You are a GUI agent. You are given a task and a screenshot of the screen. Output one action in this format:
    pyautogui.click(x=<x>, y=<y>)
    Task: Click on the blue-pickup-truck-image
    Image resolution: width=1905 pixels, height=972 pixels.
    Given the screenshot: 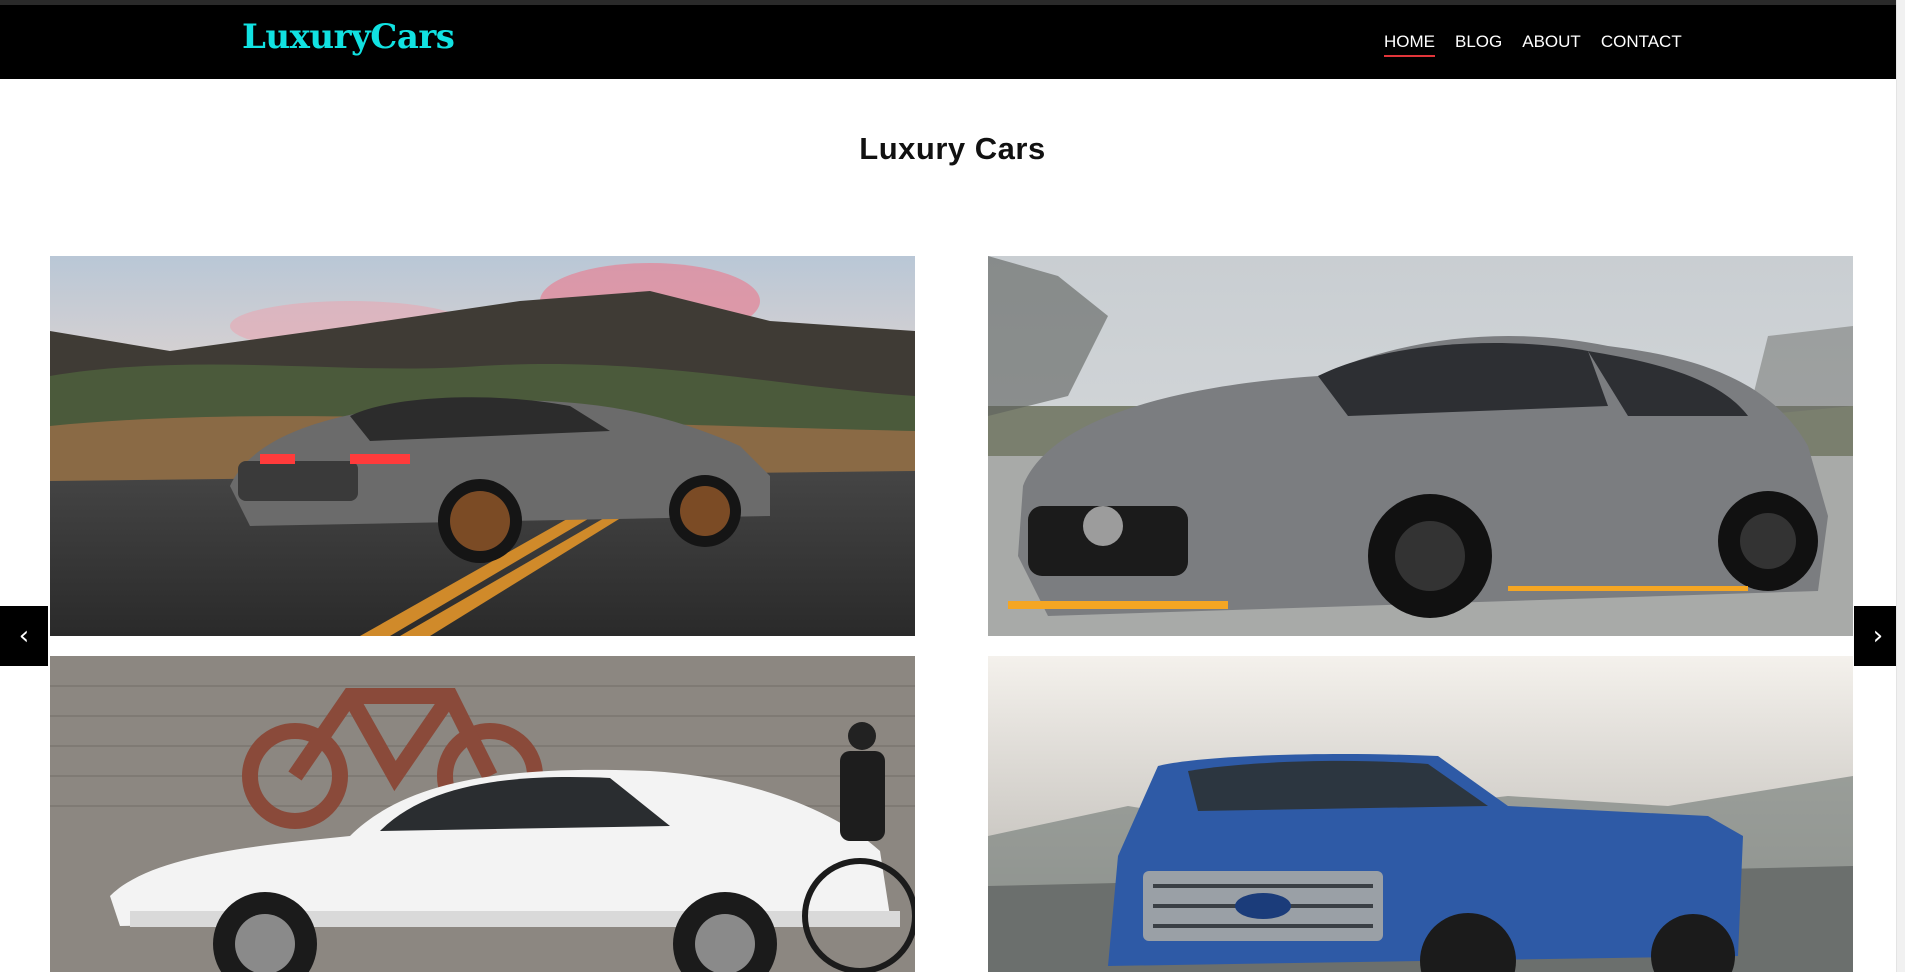 What is the action you would take?
    pyautogui.click(x=1420, y=814)
    